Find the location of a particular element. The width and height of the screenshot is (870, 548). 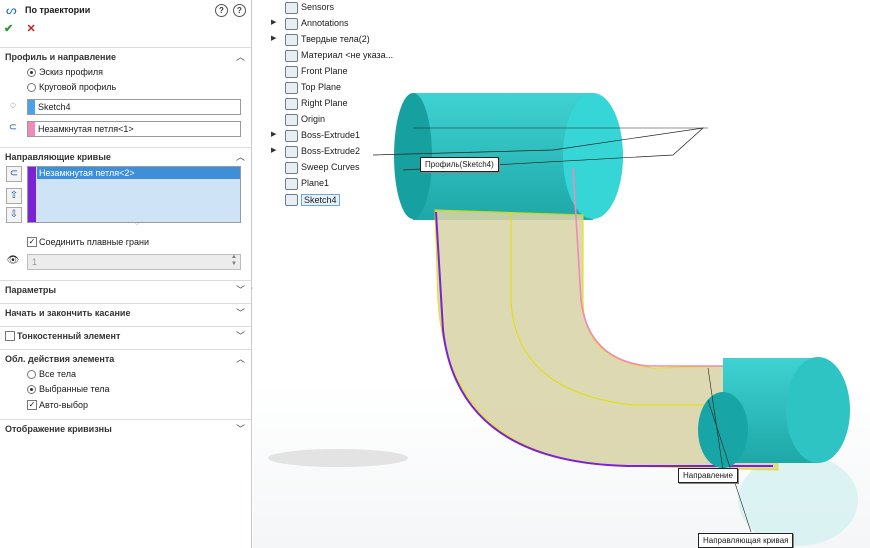

profile-icon: ◌ is located at coordinates (13, 105).